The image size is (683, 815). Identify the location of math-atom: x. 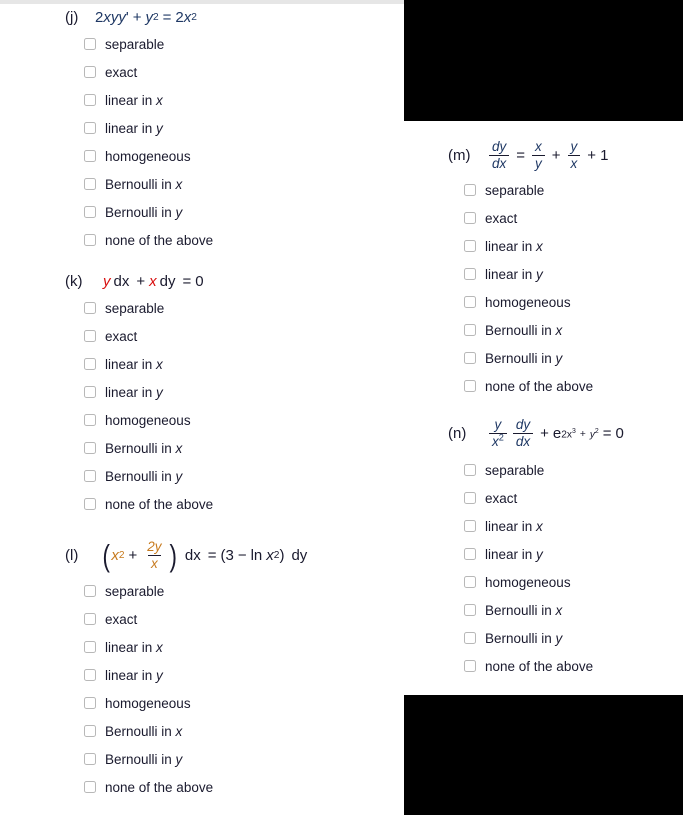
(153, 281).